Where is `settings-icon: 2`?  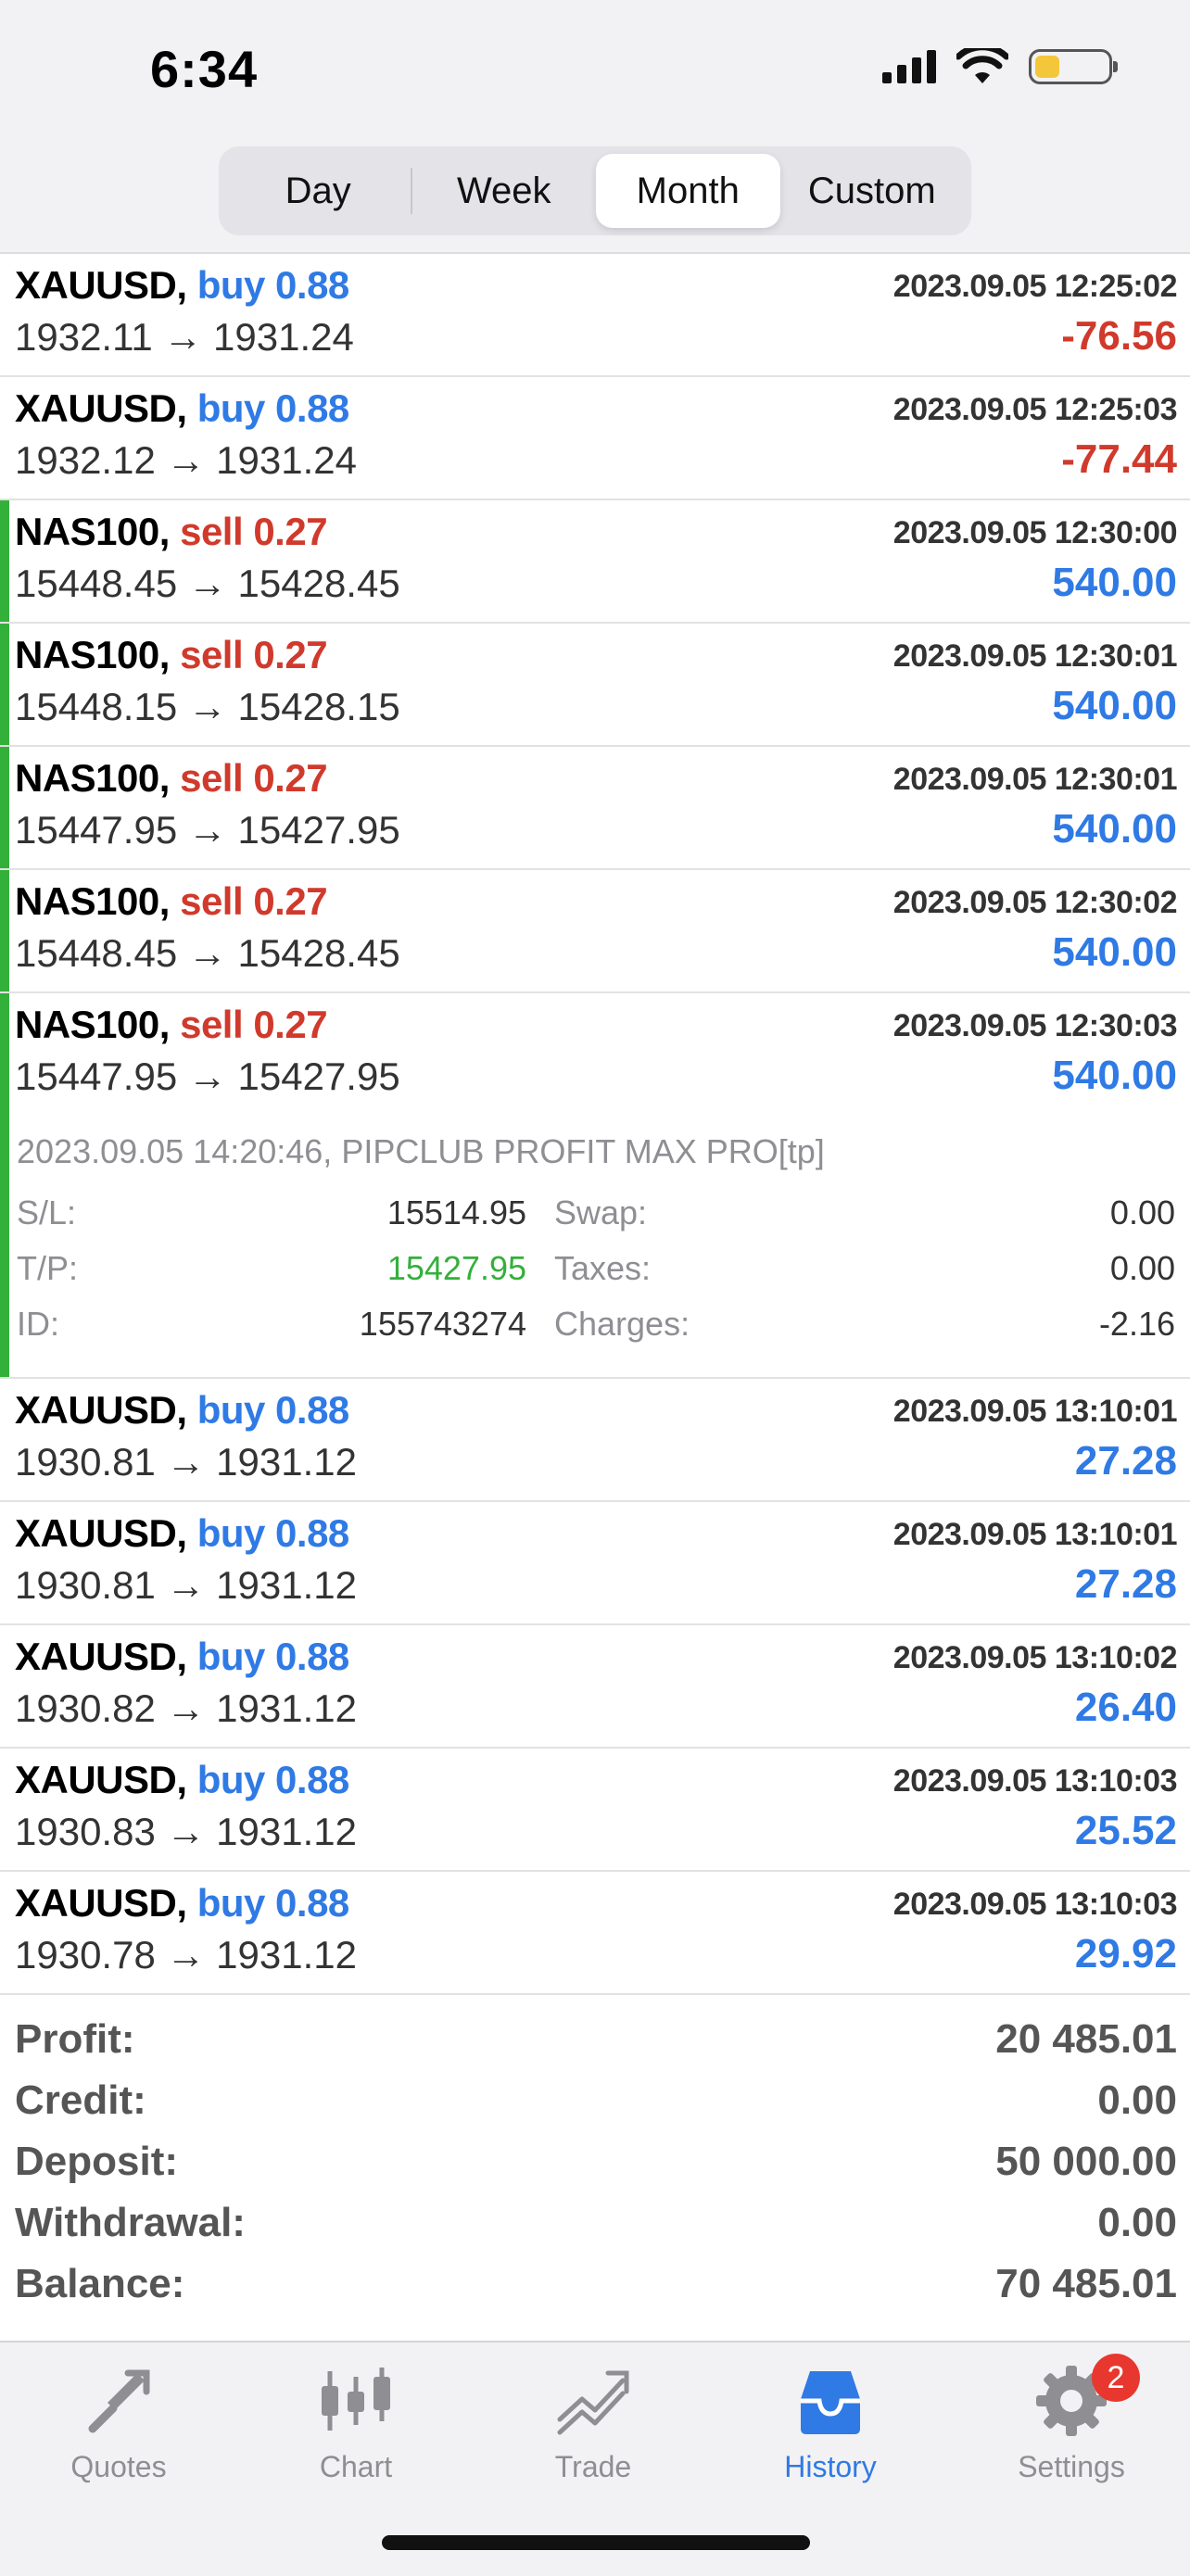 settings-icon: 2 is located at coordinates (1071, 2398).